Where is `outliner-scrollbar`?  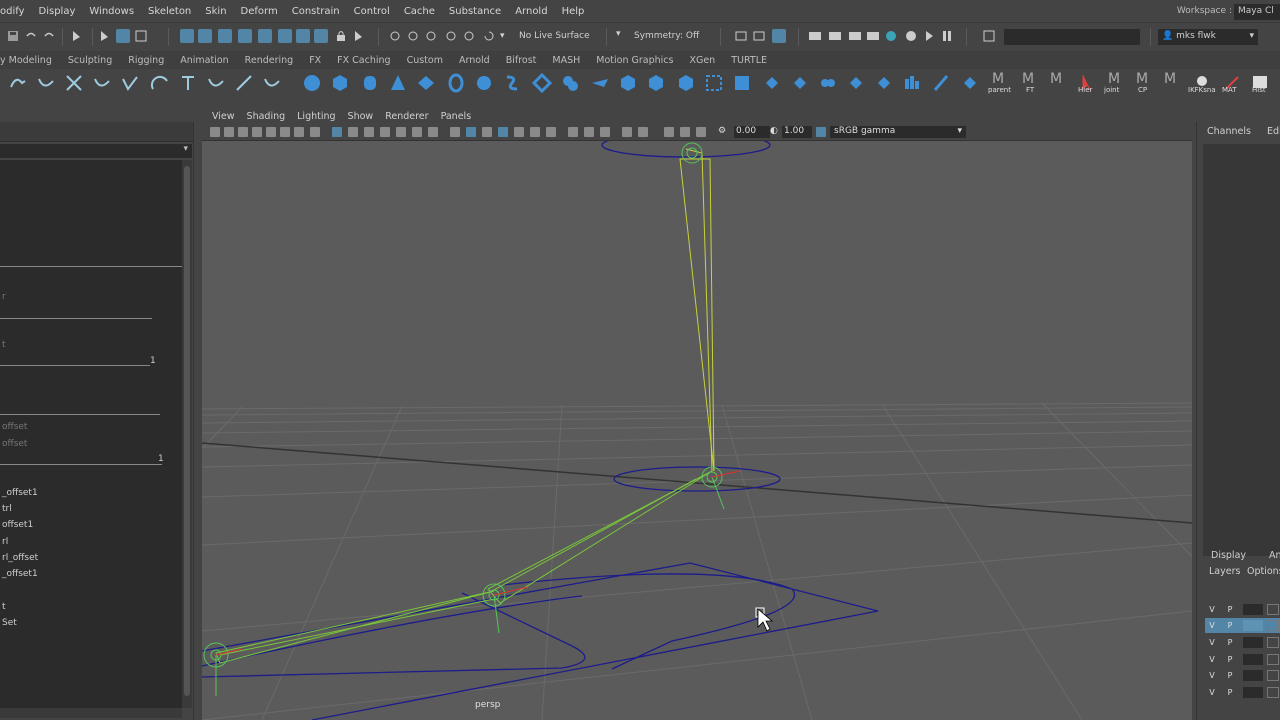
outliner-scrollbar is located at coordinates (187, 434).